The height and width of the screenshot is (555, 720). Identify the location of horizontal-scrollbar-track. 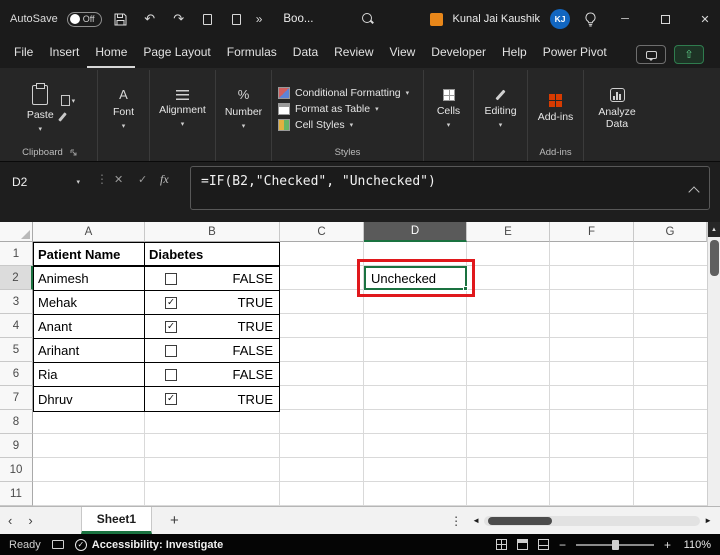
(592, 520).